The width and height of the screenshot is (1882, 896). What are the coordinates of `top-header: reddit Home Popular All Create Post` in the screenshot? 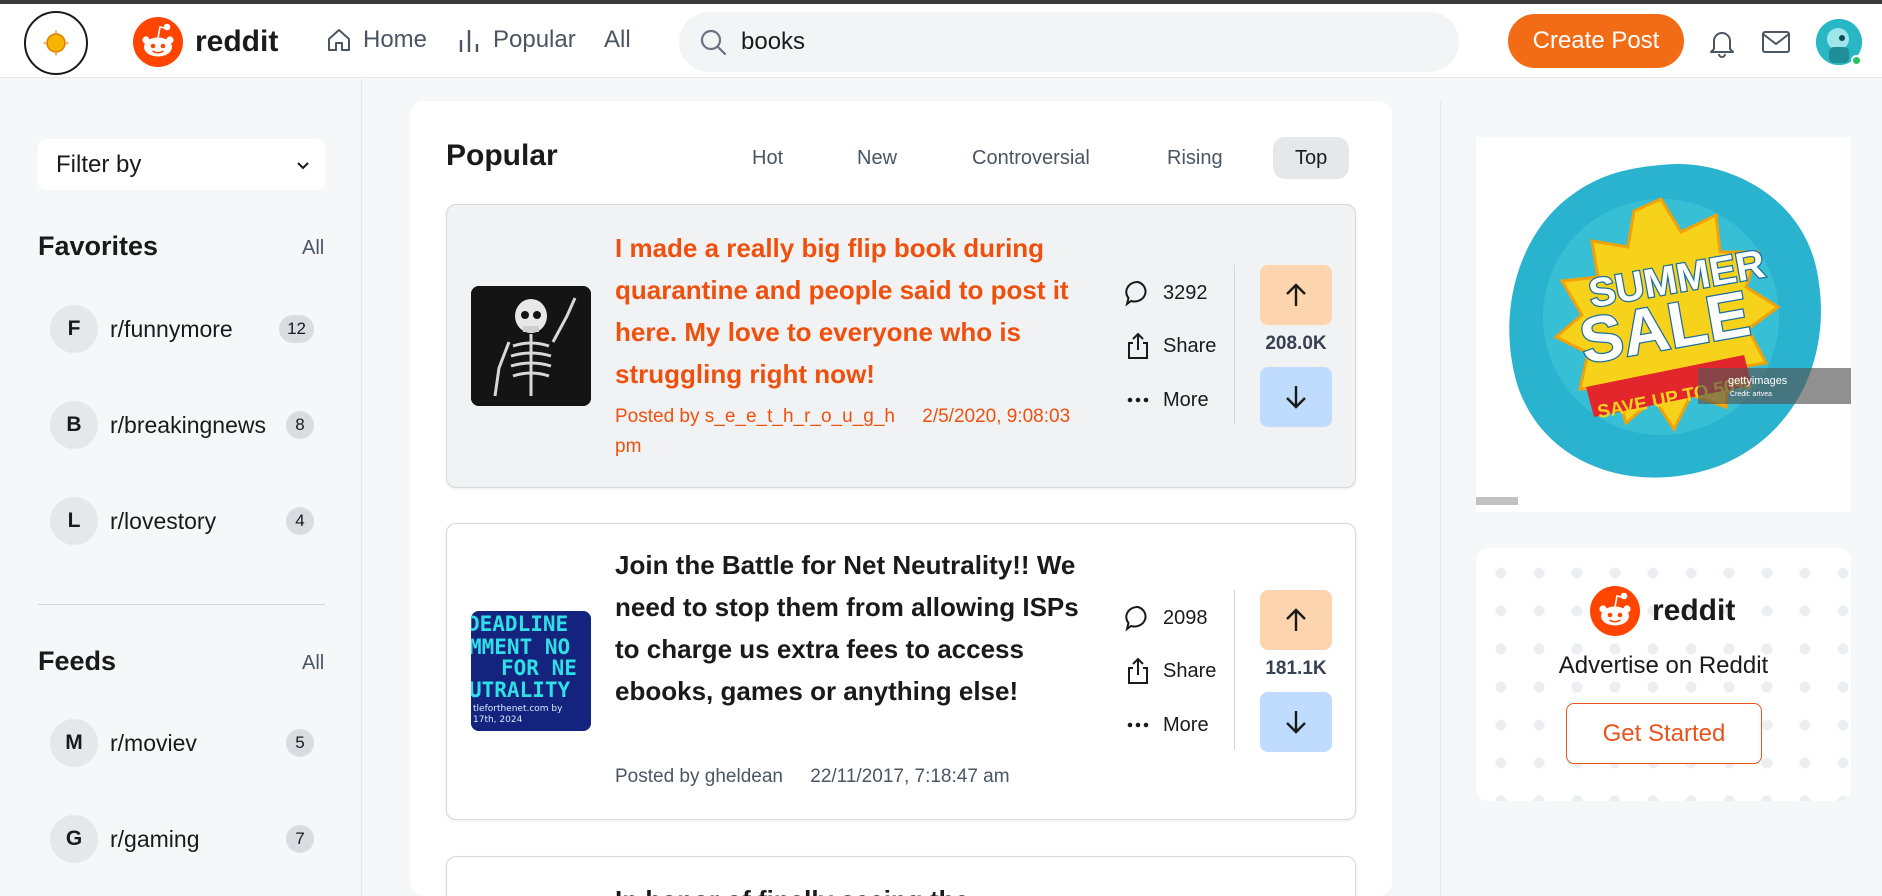 It's located at (941, 41).